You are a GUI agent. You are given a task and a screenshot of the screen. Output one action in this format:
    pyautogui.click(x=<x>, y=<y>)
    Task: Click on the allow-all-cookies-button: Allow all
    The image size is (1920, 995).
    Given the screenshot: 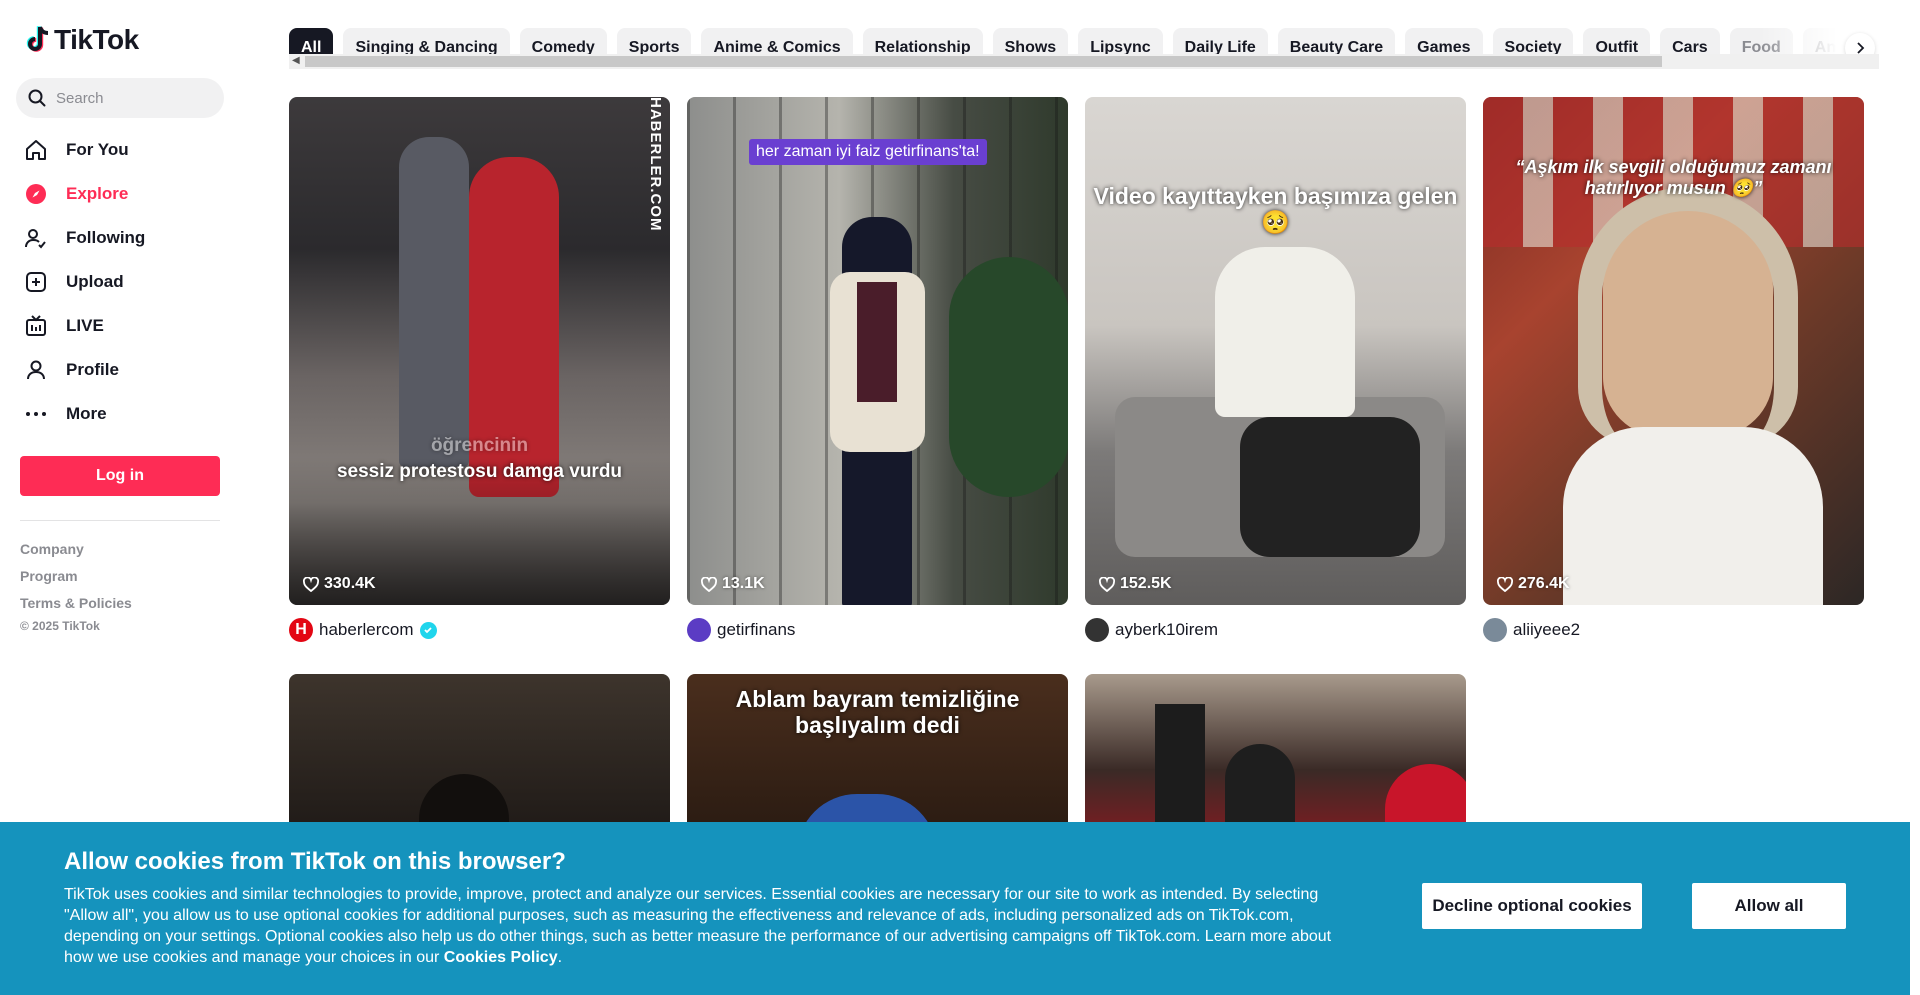 What is the action you would take?
    pyautogui.click(x=1769, y=906)
    